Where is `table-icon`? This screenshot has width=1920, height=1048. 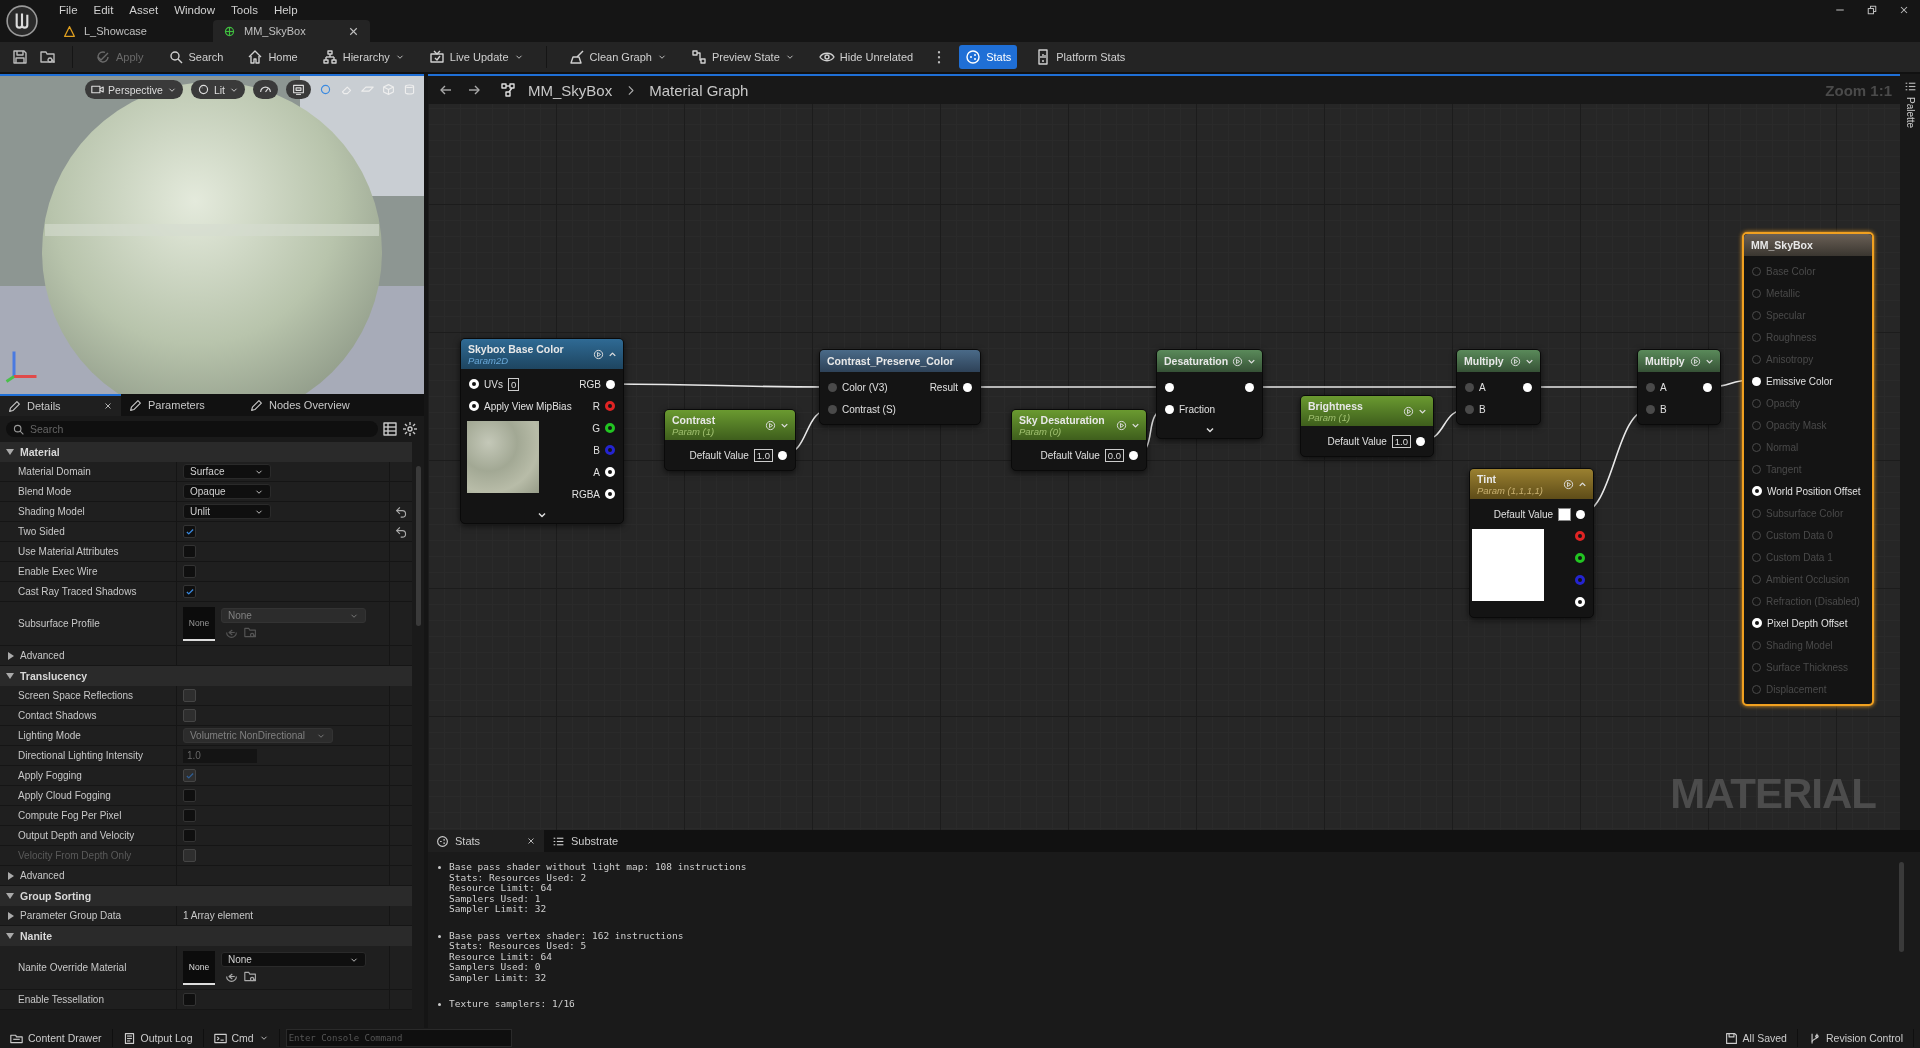 table-icon is located at coordinates (390, 429).